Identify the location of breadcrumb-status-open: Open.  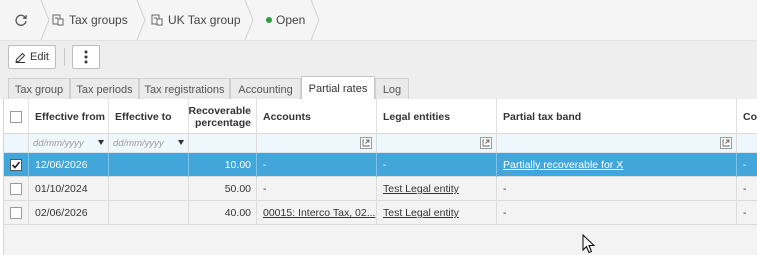
(285, 20).